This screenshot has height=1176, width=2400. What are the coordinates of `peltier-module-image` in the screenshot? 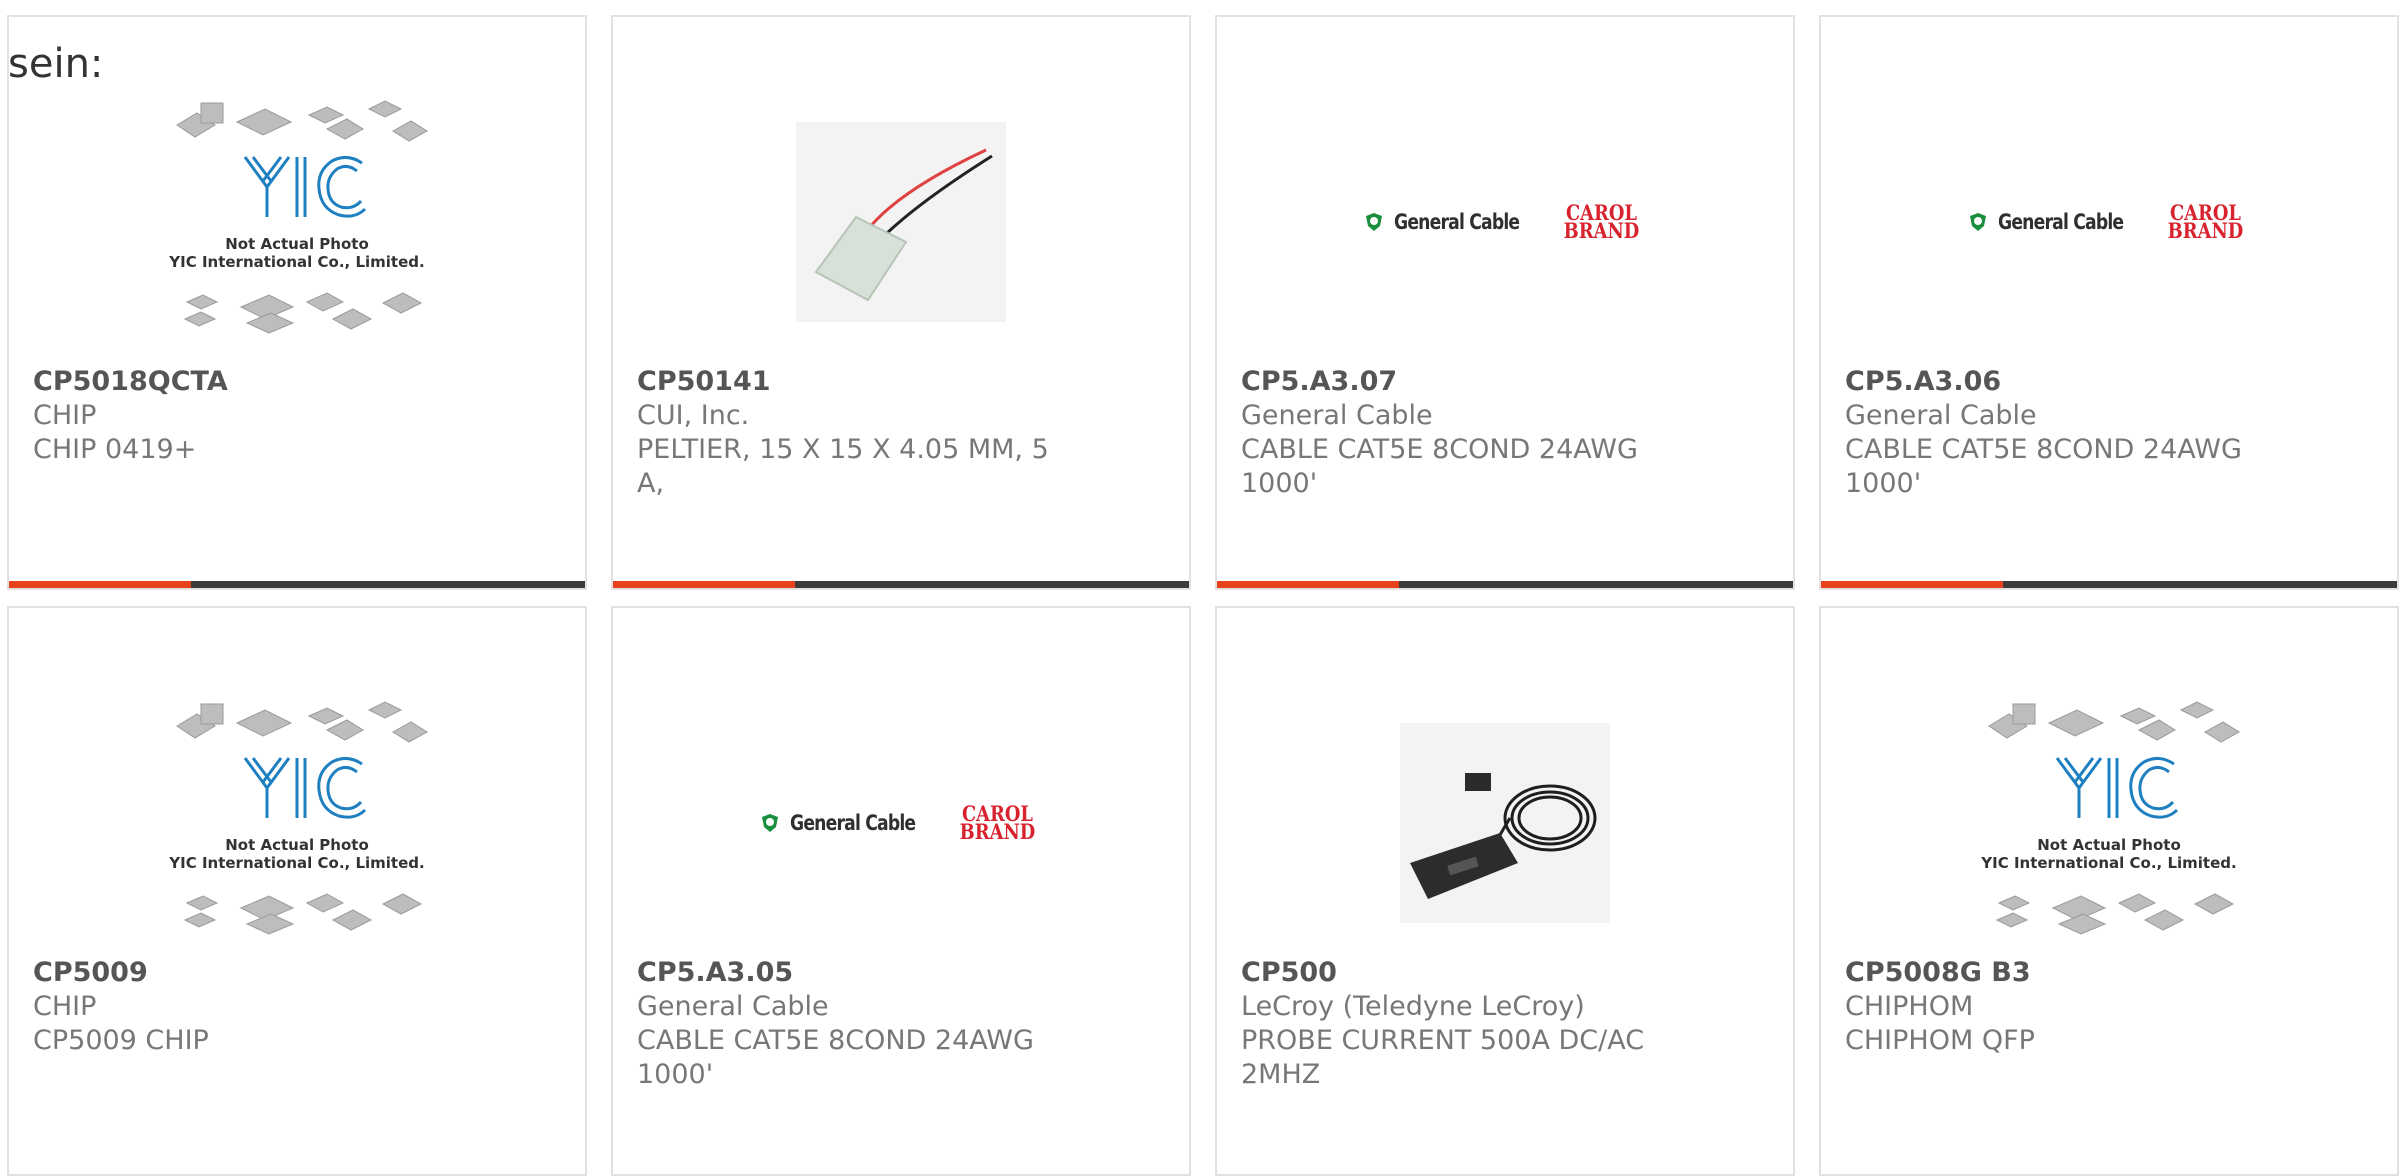 It's located at (901, 222).